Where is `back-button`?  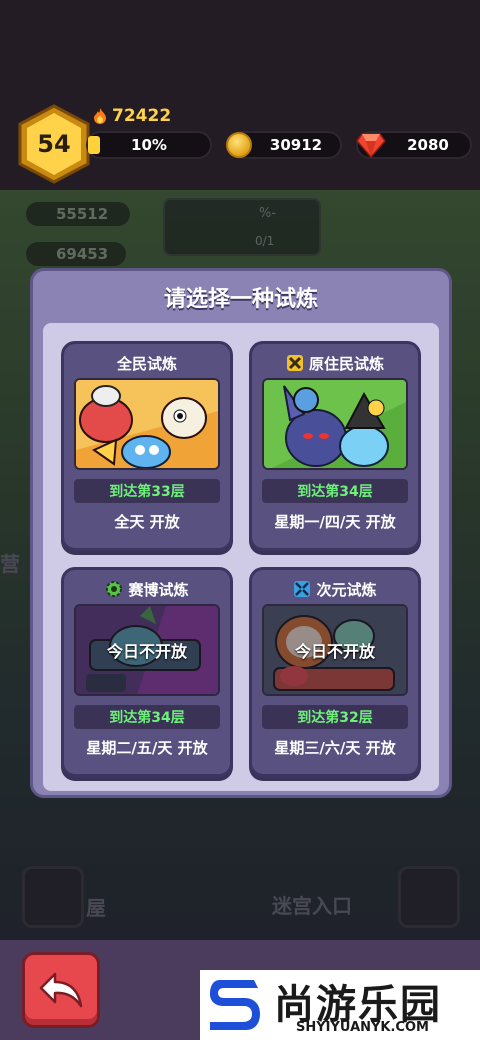 back-button is located at coordinates (61, 990).